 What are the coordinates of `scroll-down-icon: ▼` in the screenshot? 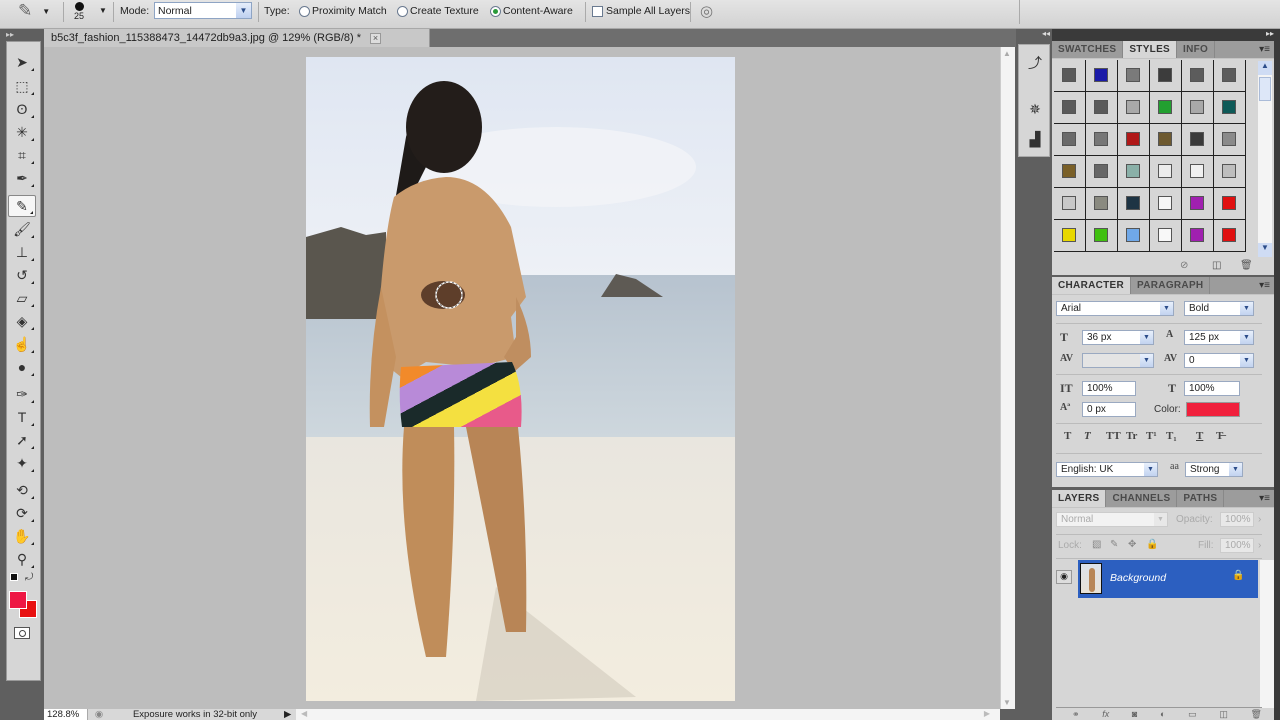 It's located at (1265, 250).